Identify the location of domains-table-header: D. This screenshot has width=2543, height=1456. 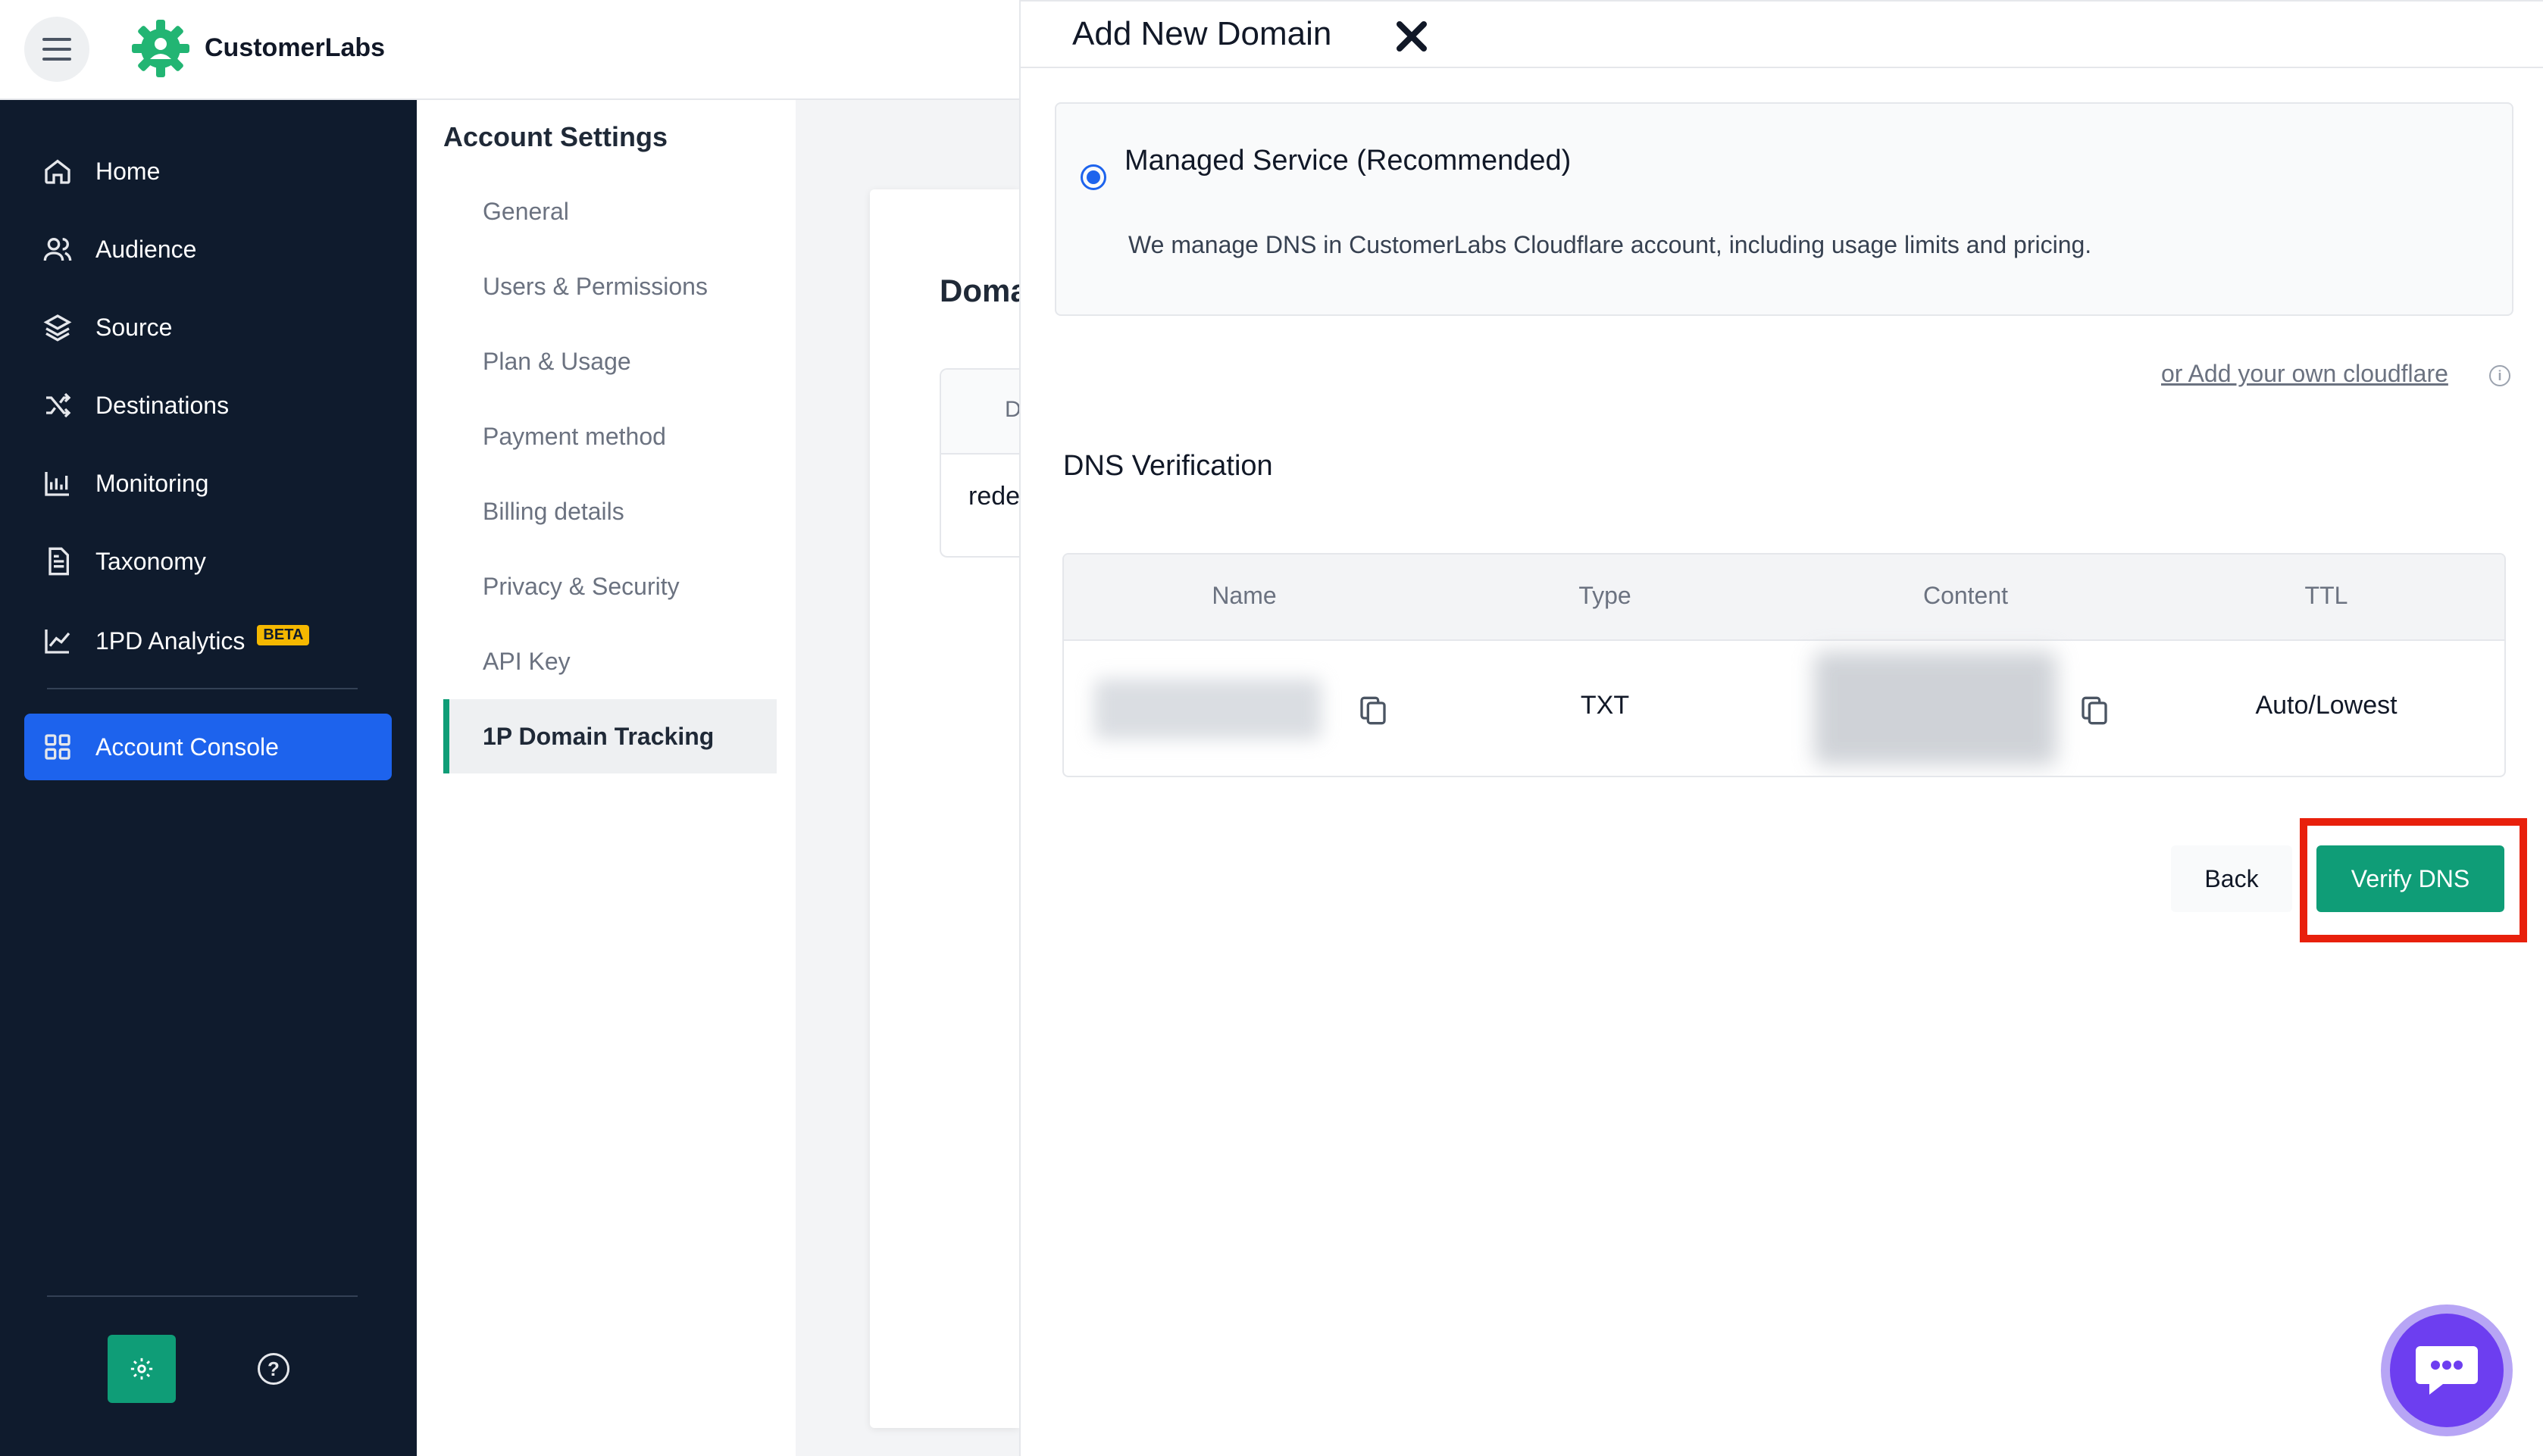
(980, 412).